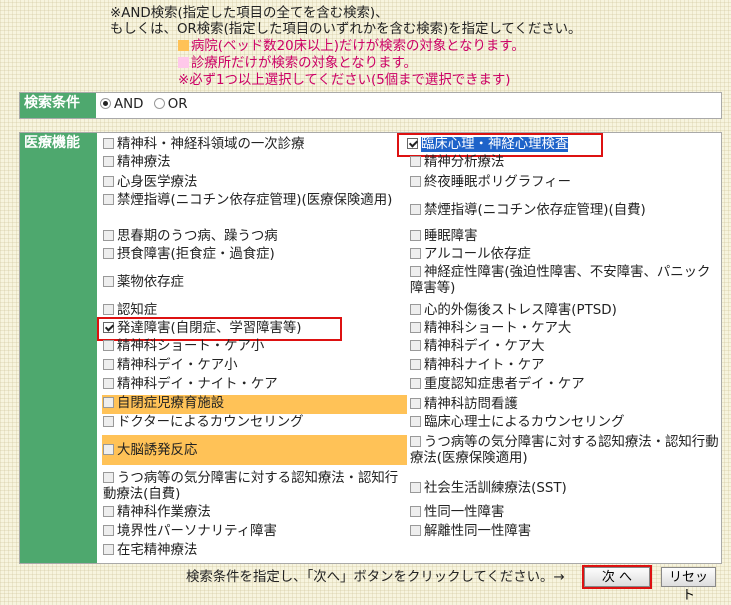 Image resolution: width=731 pixels, height=605 pixels. What do you see at coordinates (254, 347) in the screenshot?
I see `check-item: 精神科ショート・ケア小` at bounding box center [254, 347].